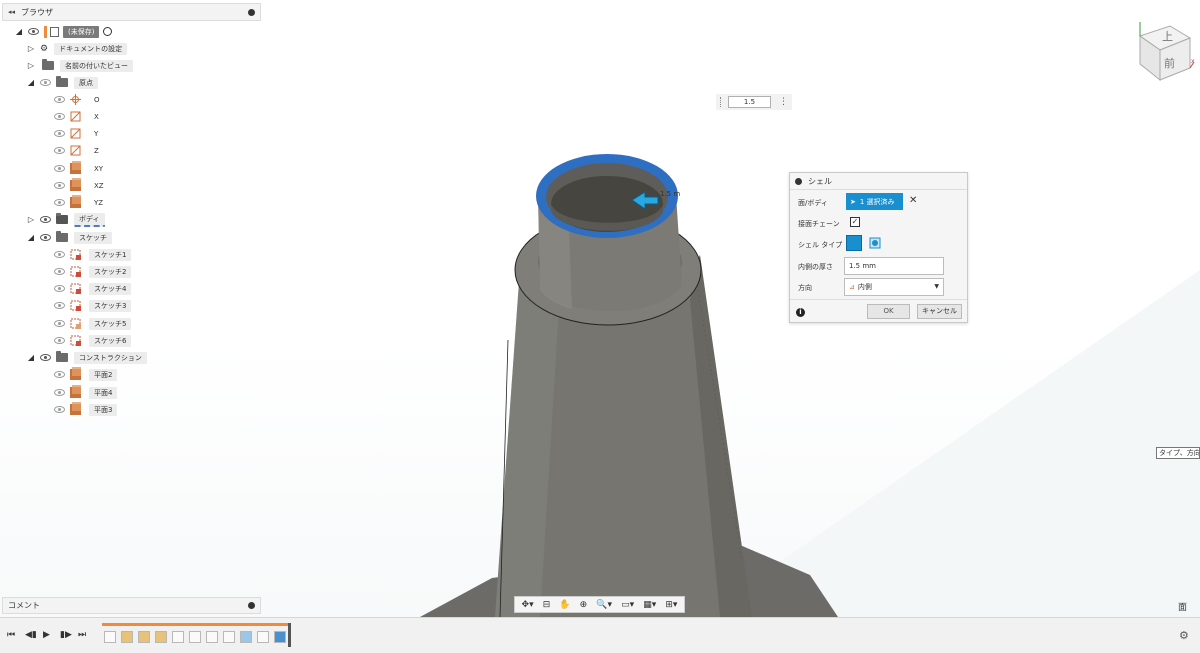  What do you see at coordinates (81, 185) in the screenshot?
I see `tree-item-xz-plane: XZ` at bounding box center [81, 185].